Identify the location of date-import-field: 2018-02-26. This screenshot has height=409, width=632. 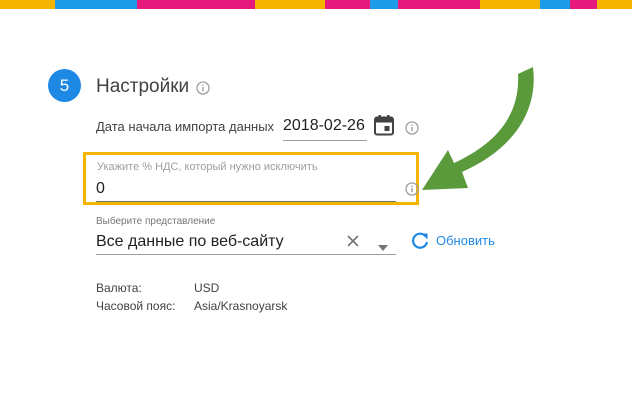
(325, 127).